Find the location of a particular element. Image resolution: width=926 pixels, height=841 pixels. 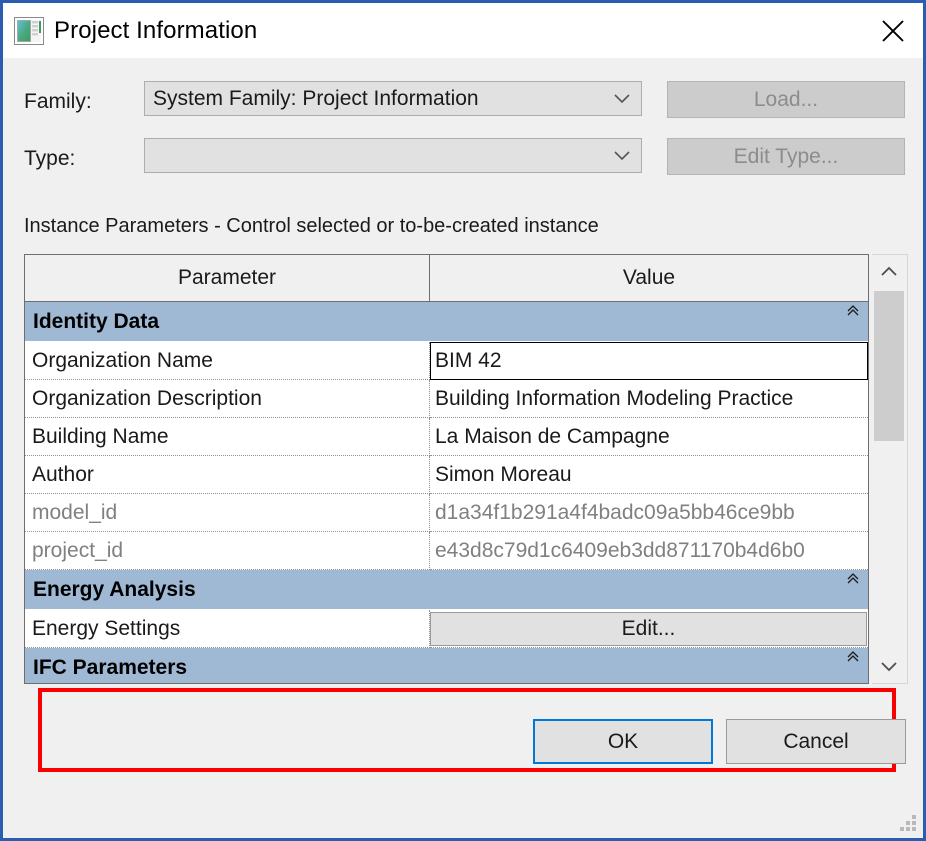

section-title: Energy Analysis is located at coordinates (114, 589).